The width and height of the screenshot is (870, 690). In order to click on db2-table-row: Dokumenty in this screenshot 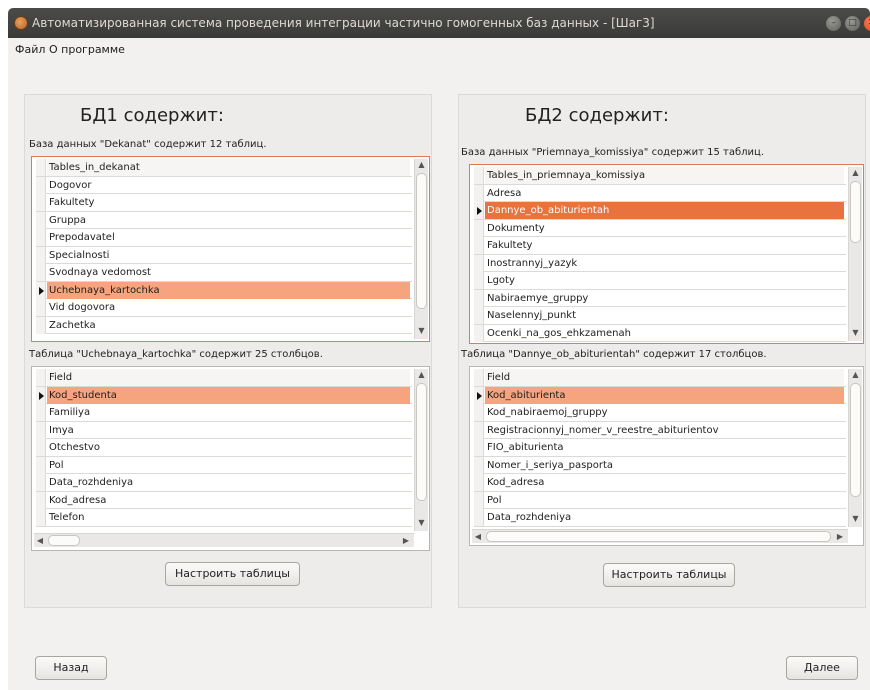, I will do `click(660, 228)`.